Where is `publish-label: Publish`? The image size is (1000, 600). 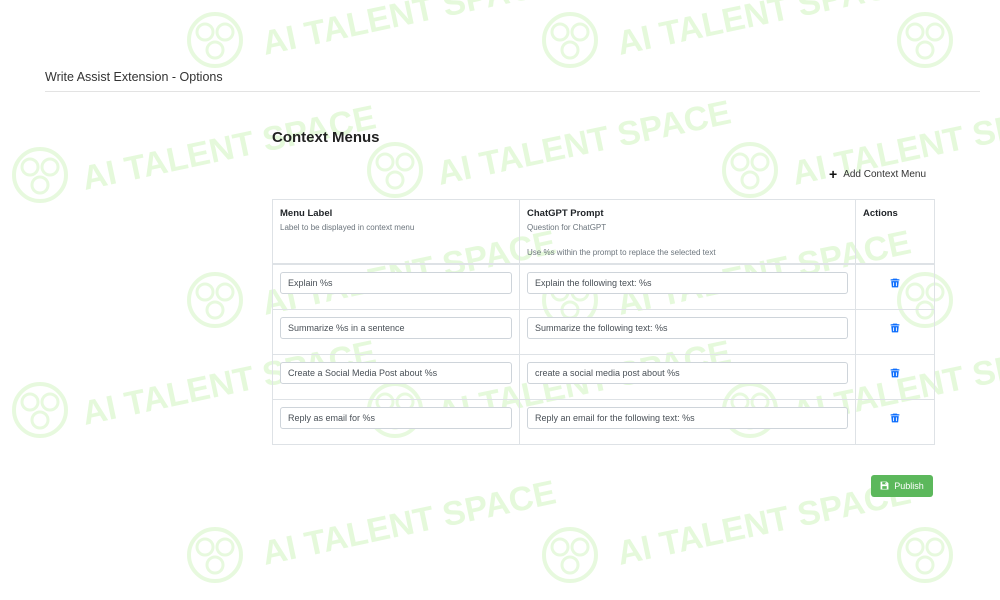 publish-label: Publish is located at coordinates (909, 486).